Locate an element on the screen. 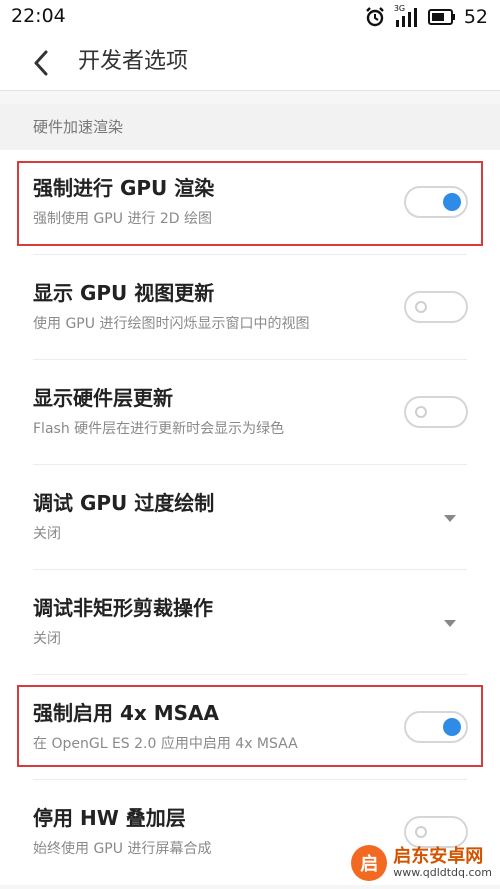  status-time: 22:04 is located at coordinates (38, 16).